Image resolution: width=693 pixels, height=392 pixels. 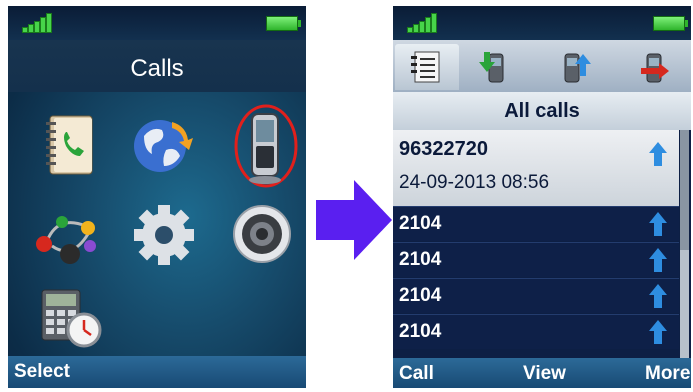 What do you see at coordinates (655, 67) in the screenshot?
I see `missed-calls-tab-icon` at bounding box center [655, 67].